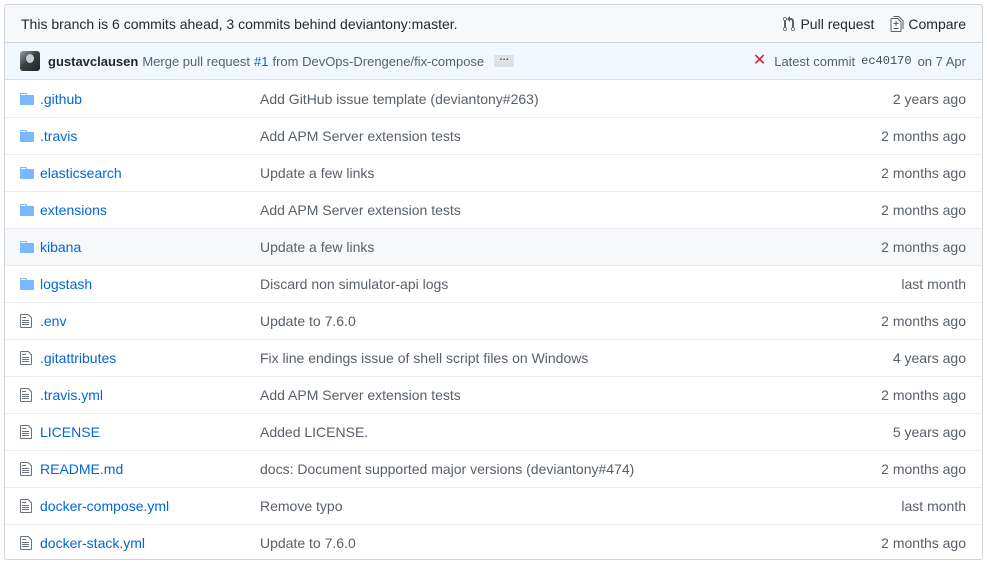 This screenshot has width=987, height=564. What do you see at coordinates (759, 61) in the screenshot?
I see `x-icon: ✕` at bounding box center [759, 61].